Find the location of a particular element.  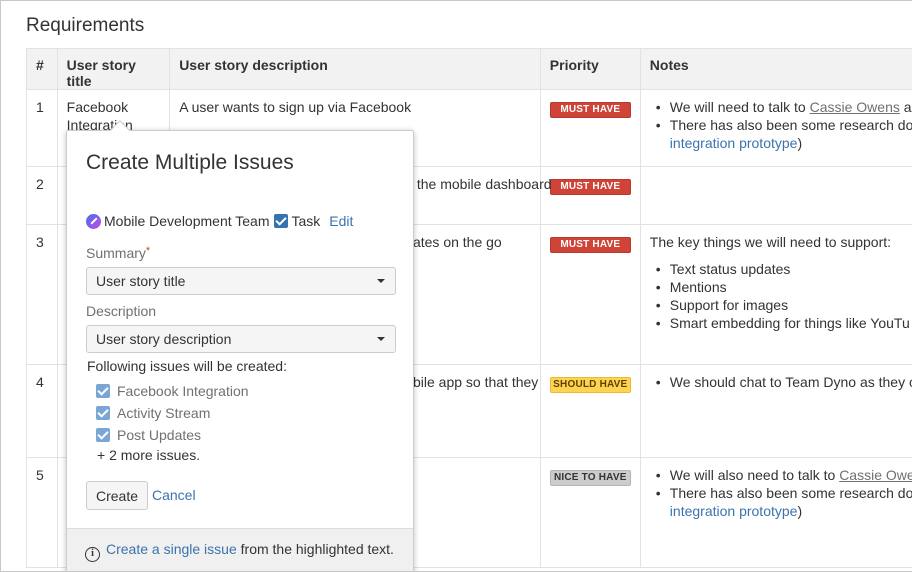

issue-list-item: Facebook Integration is located at coordinates (172, 391).